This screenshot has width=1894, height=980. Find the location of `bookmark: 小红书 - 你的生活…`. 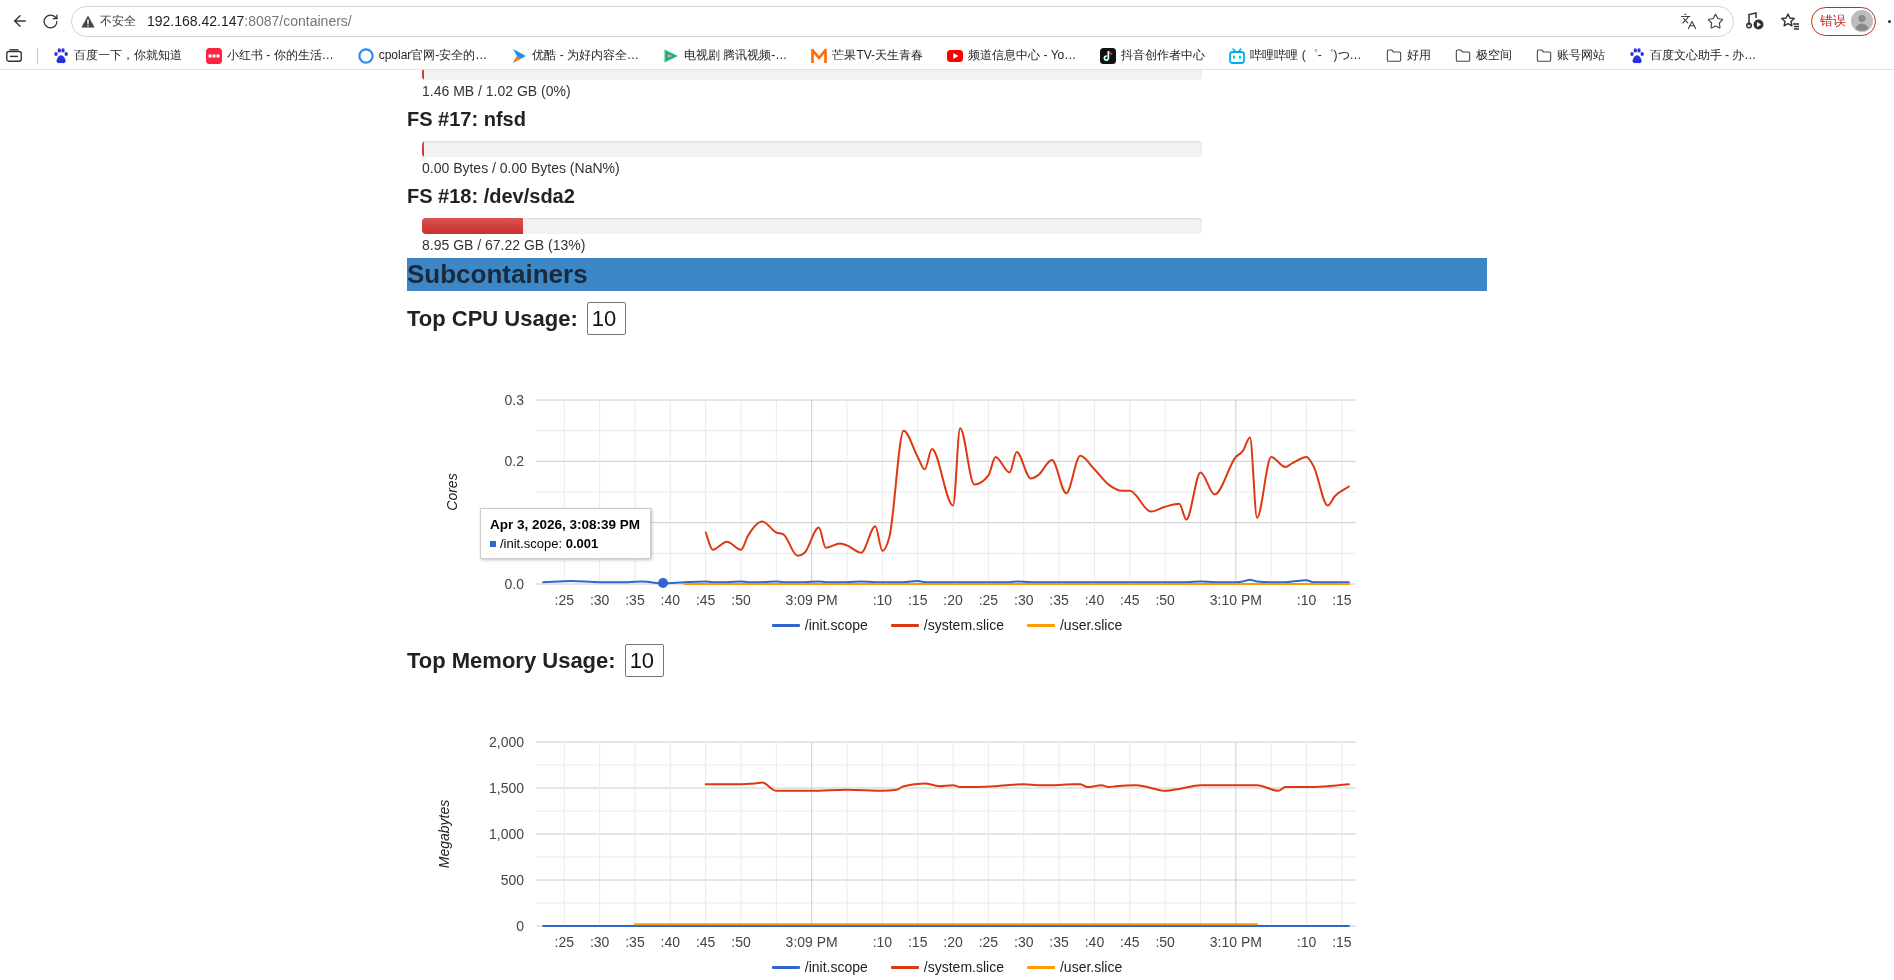

bookmark: 小红书 - 你的生活… is located at coordinates (270, 55).